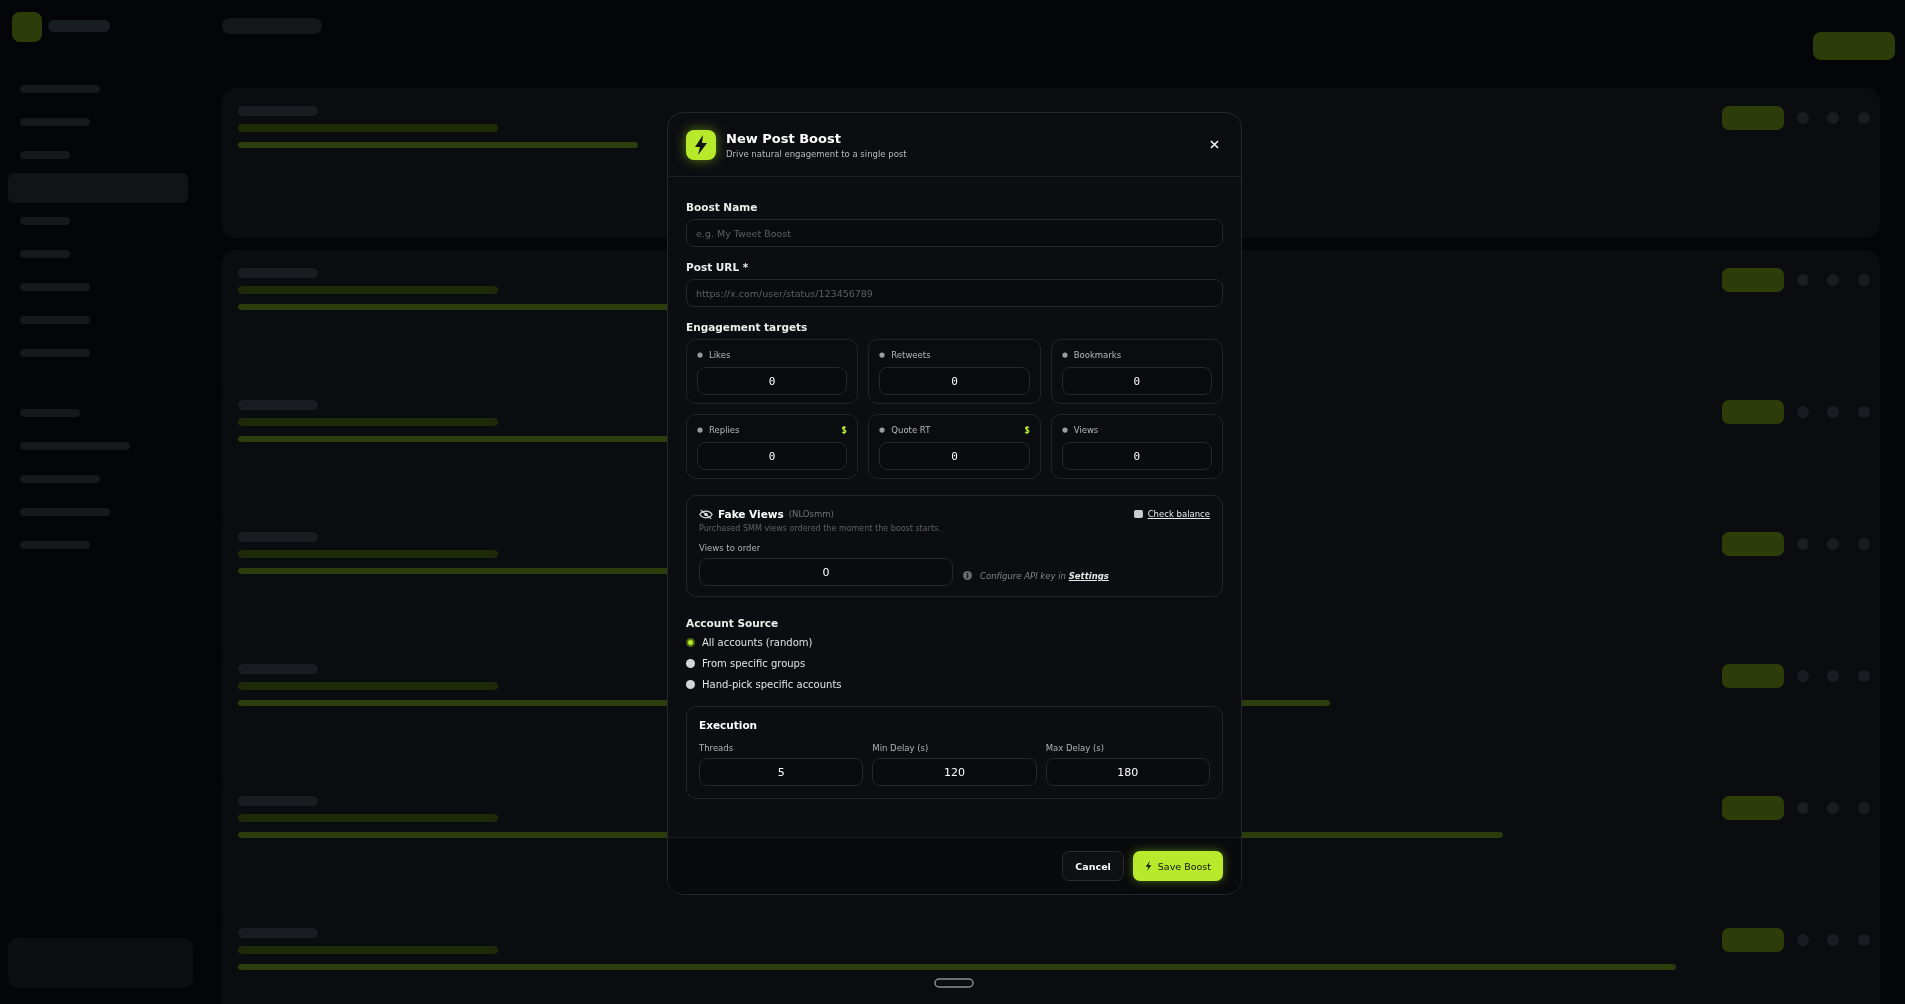 The image size is (1905, 1004). Describe the element at coordinates (27, 27) in the screenshot. I see `logo-drawing` at that location.